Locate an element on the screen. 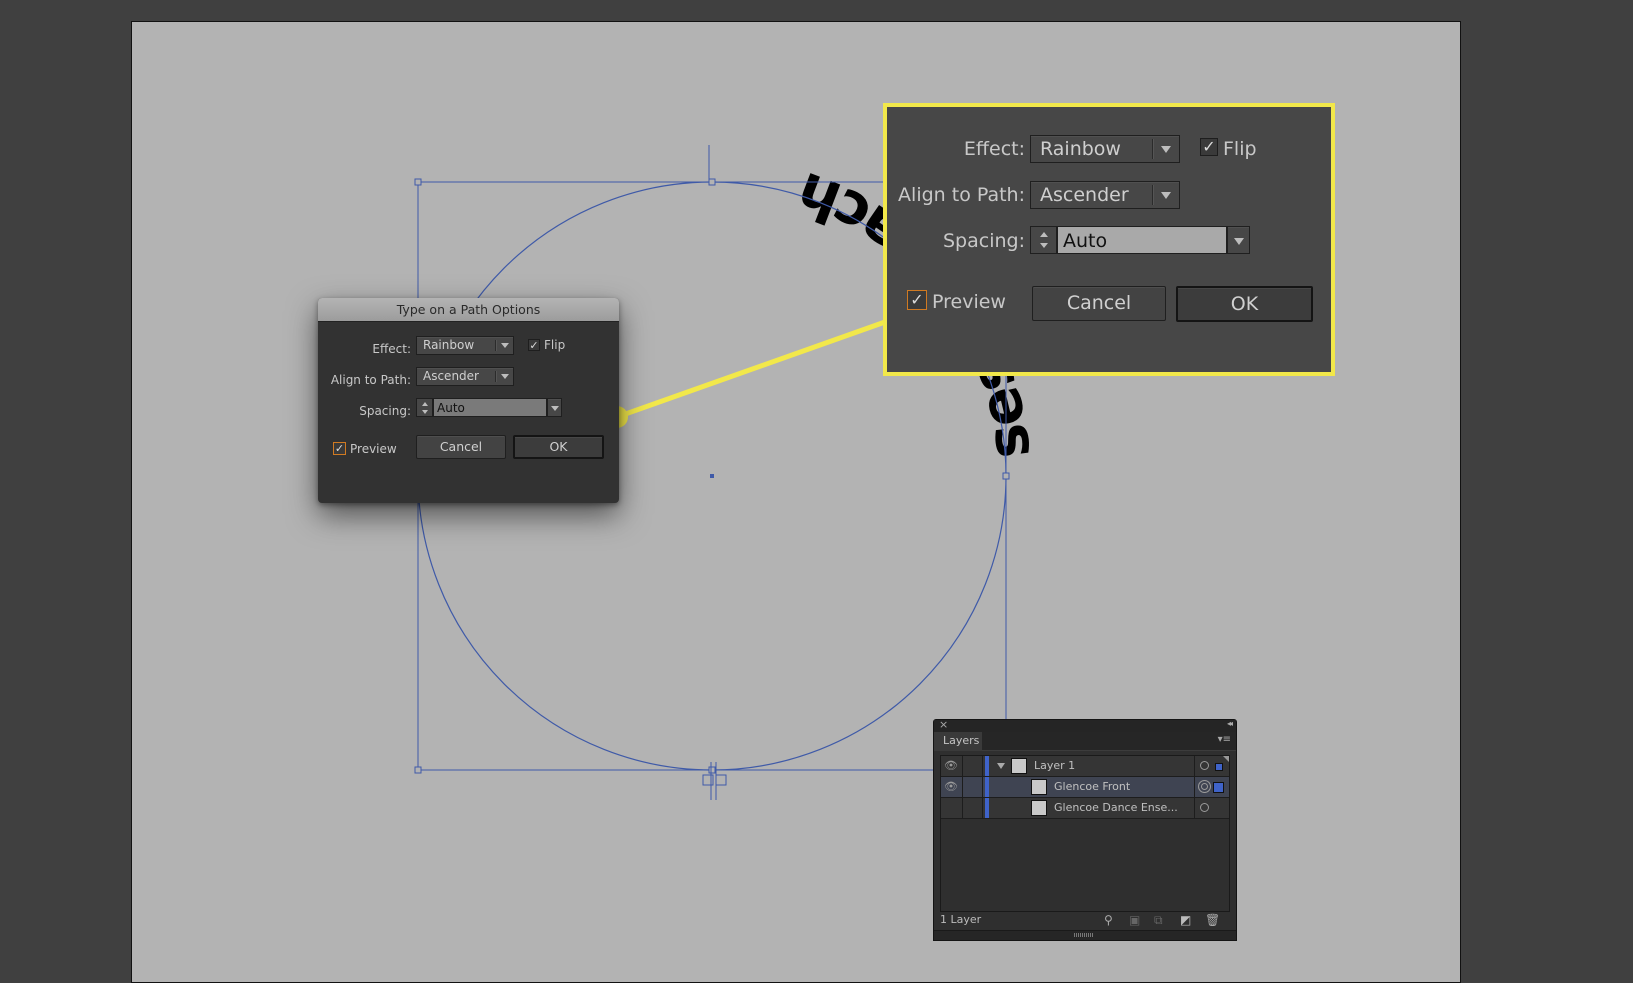 This screenshot has width=1633, height=983. align-to-path-select: Ascender is located at coordinates (465, 376).